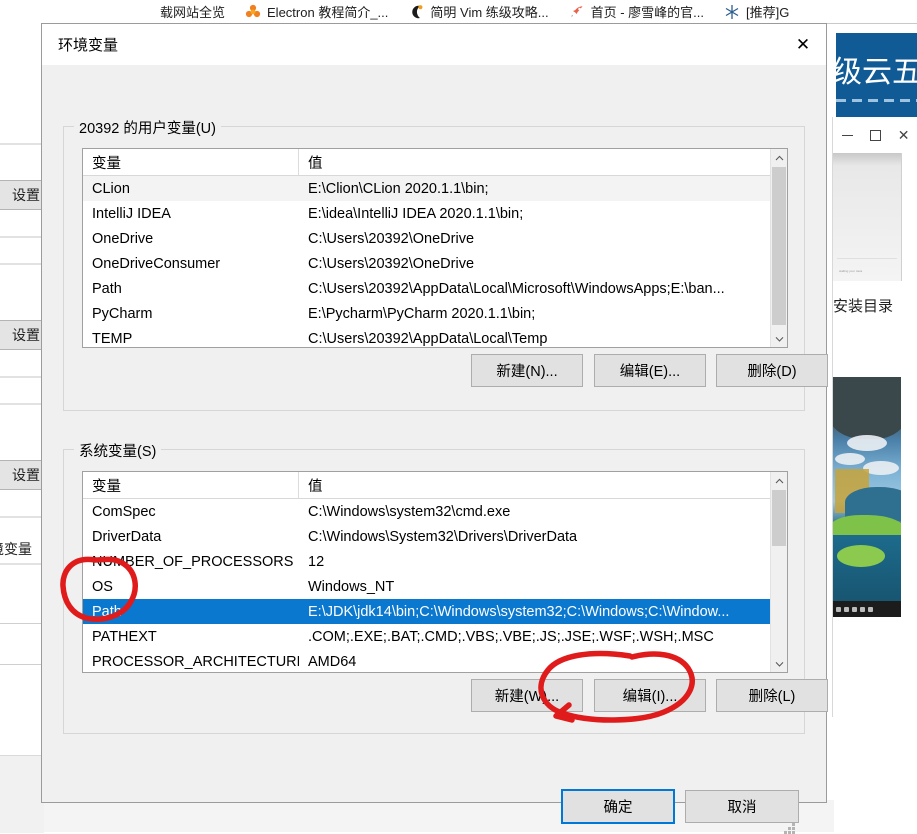 Image resolution: width=917 pixels, height=834 pixels. Describe the element at coordinates (156, 263) in the screenshot. I see `cell-variable: OneDriveConsumer` at that location.